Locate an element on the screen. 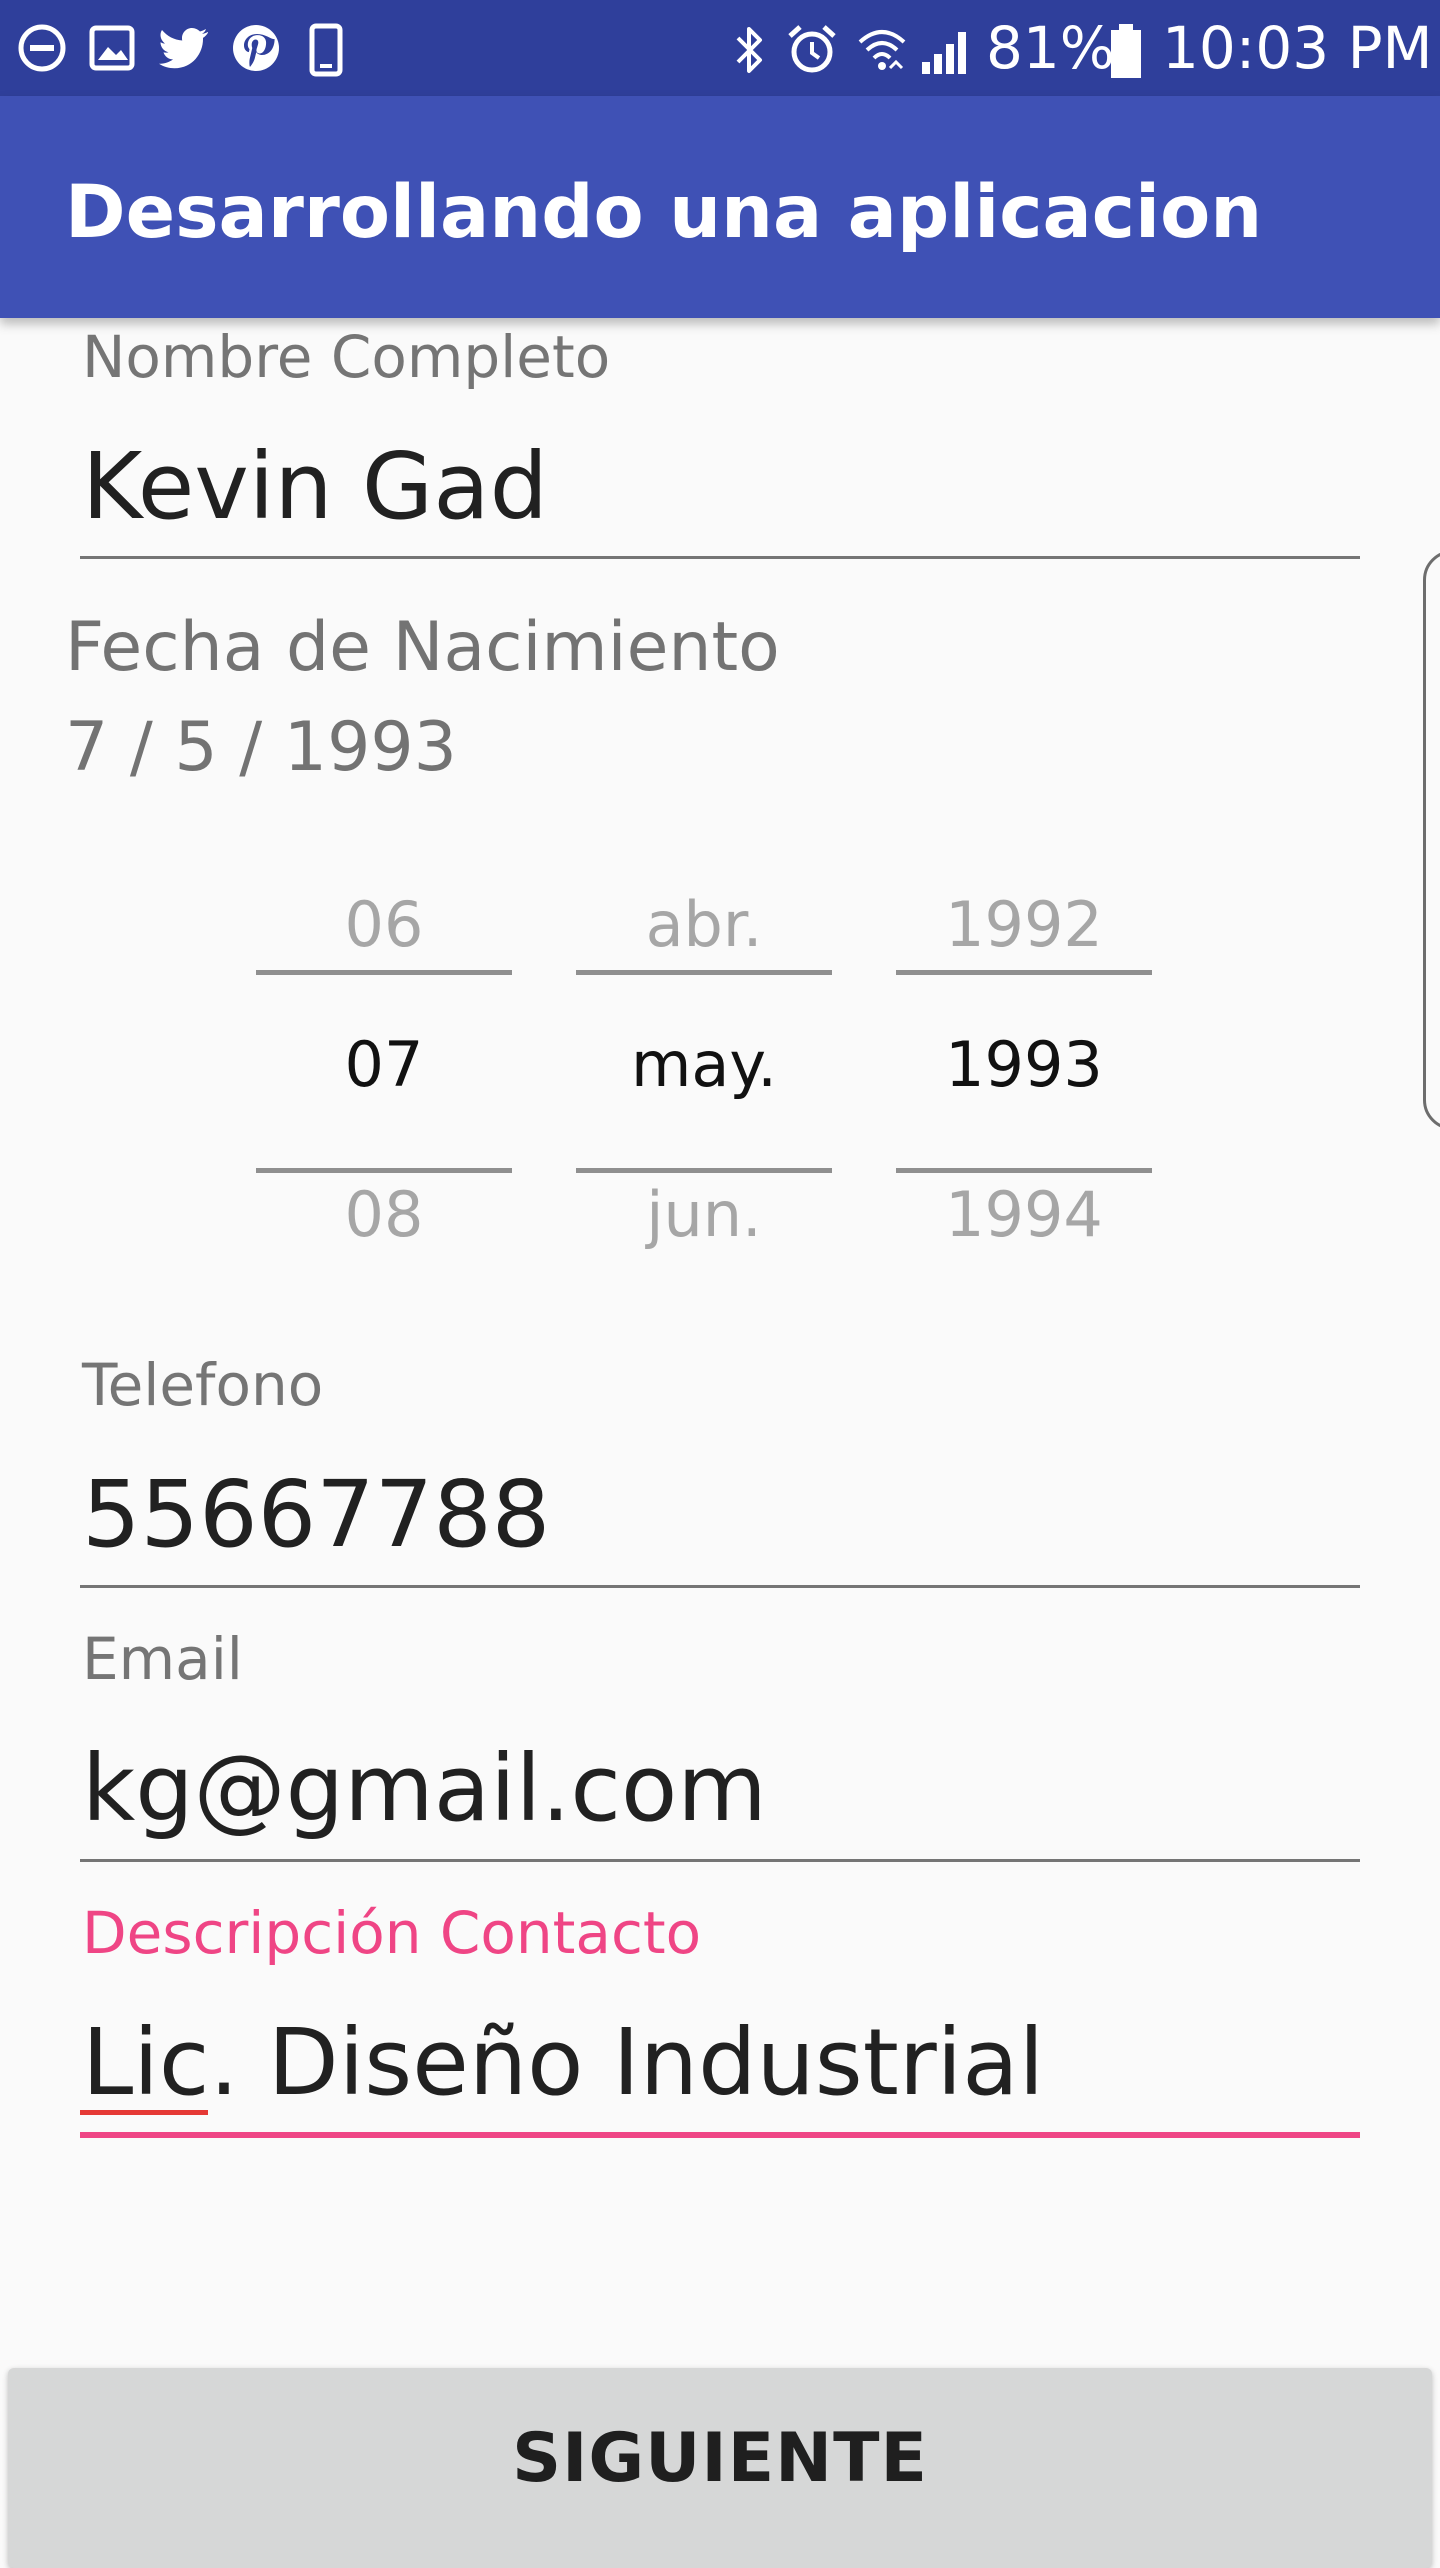  description-label: Descripción Contacto is located at coordinates (392, 1933).